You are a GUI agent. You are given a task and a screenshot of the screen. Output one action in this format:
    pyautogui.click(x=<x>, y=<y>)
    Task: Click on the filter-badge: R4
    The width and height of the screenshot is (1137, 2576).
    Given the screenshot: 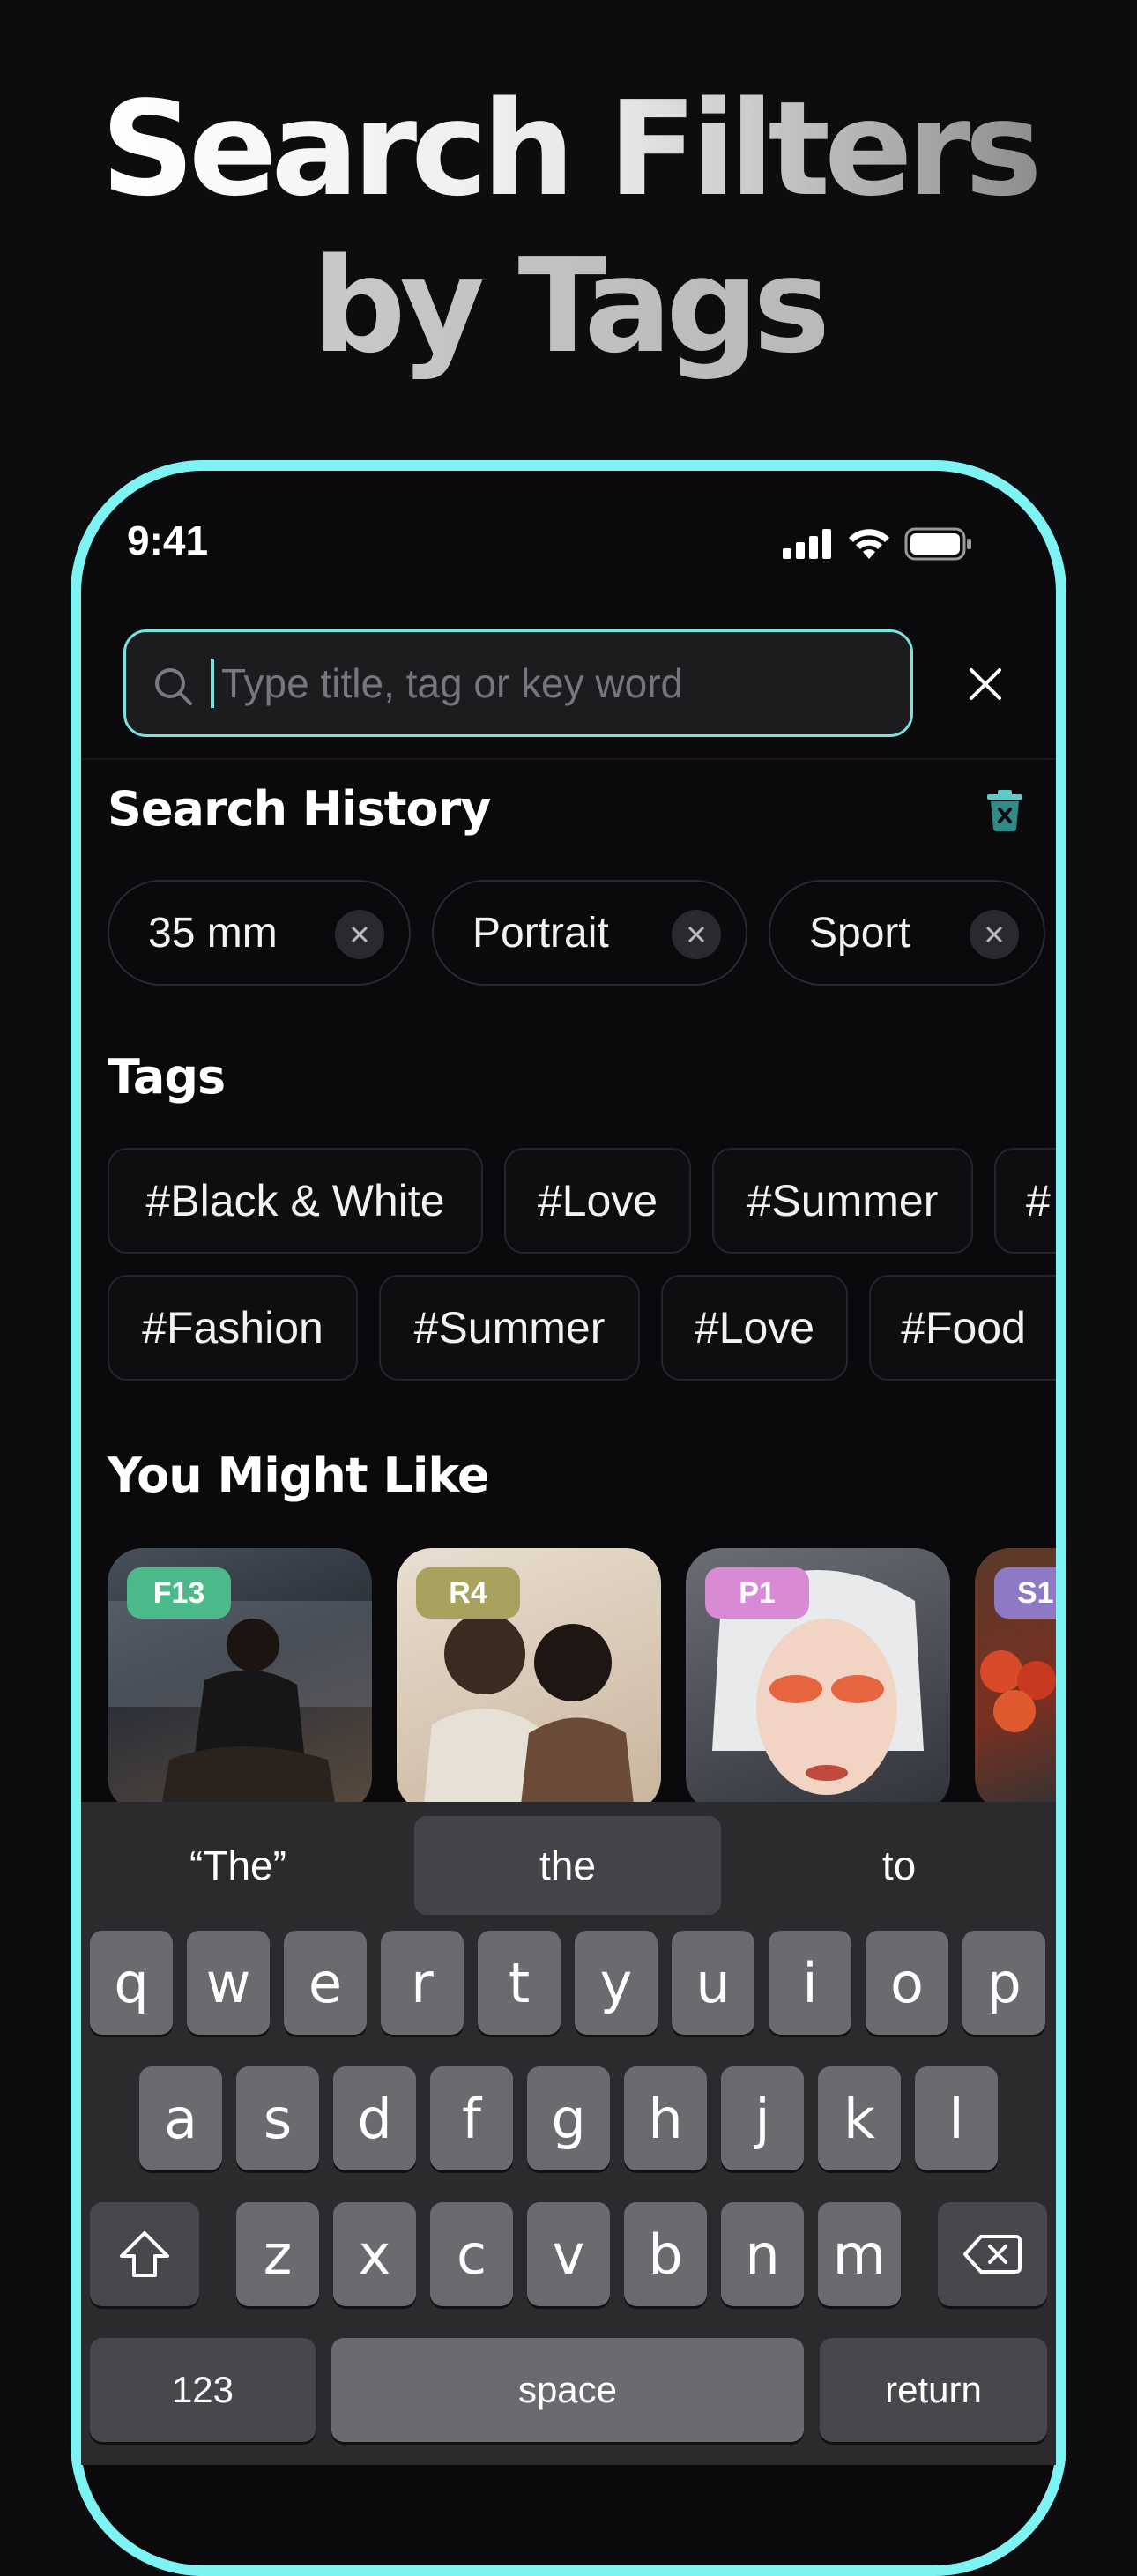 What is the action you would take?
    pyautogui.click(x=468, y=1593)
    